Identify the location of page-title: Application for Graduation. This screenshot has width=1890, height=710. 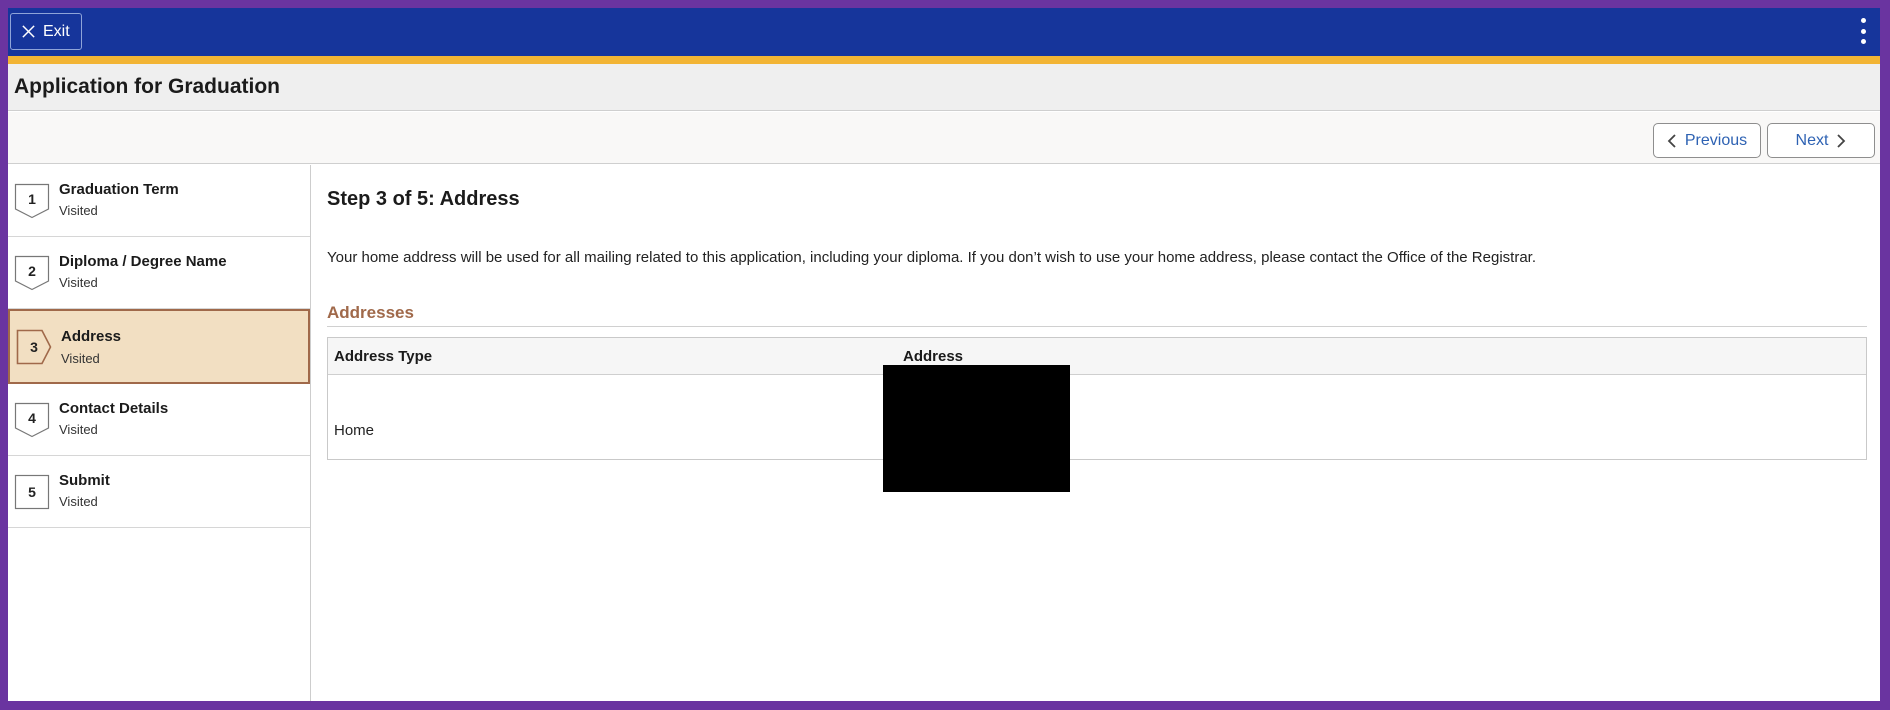
(147, 86).